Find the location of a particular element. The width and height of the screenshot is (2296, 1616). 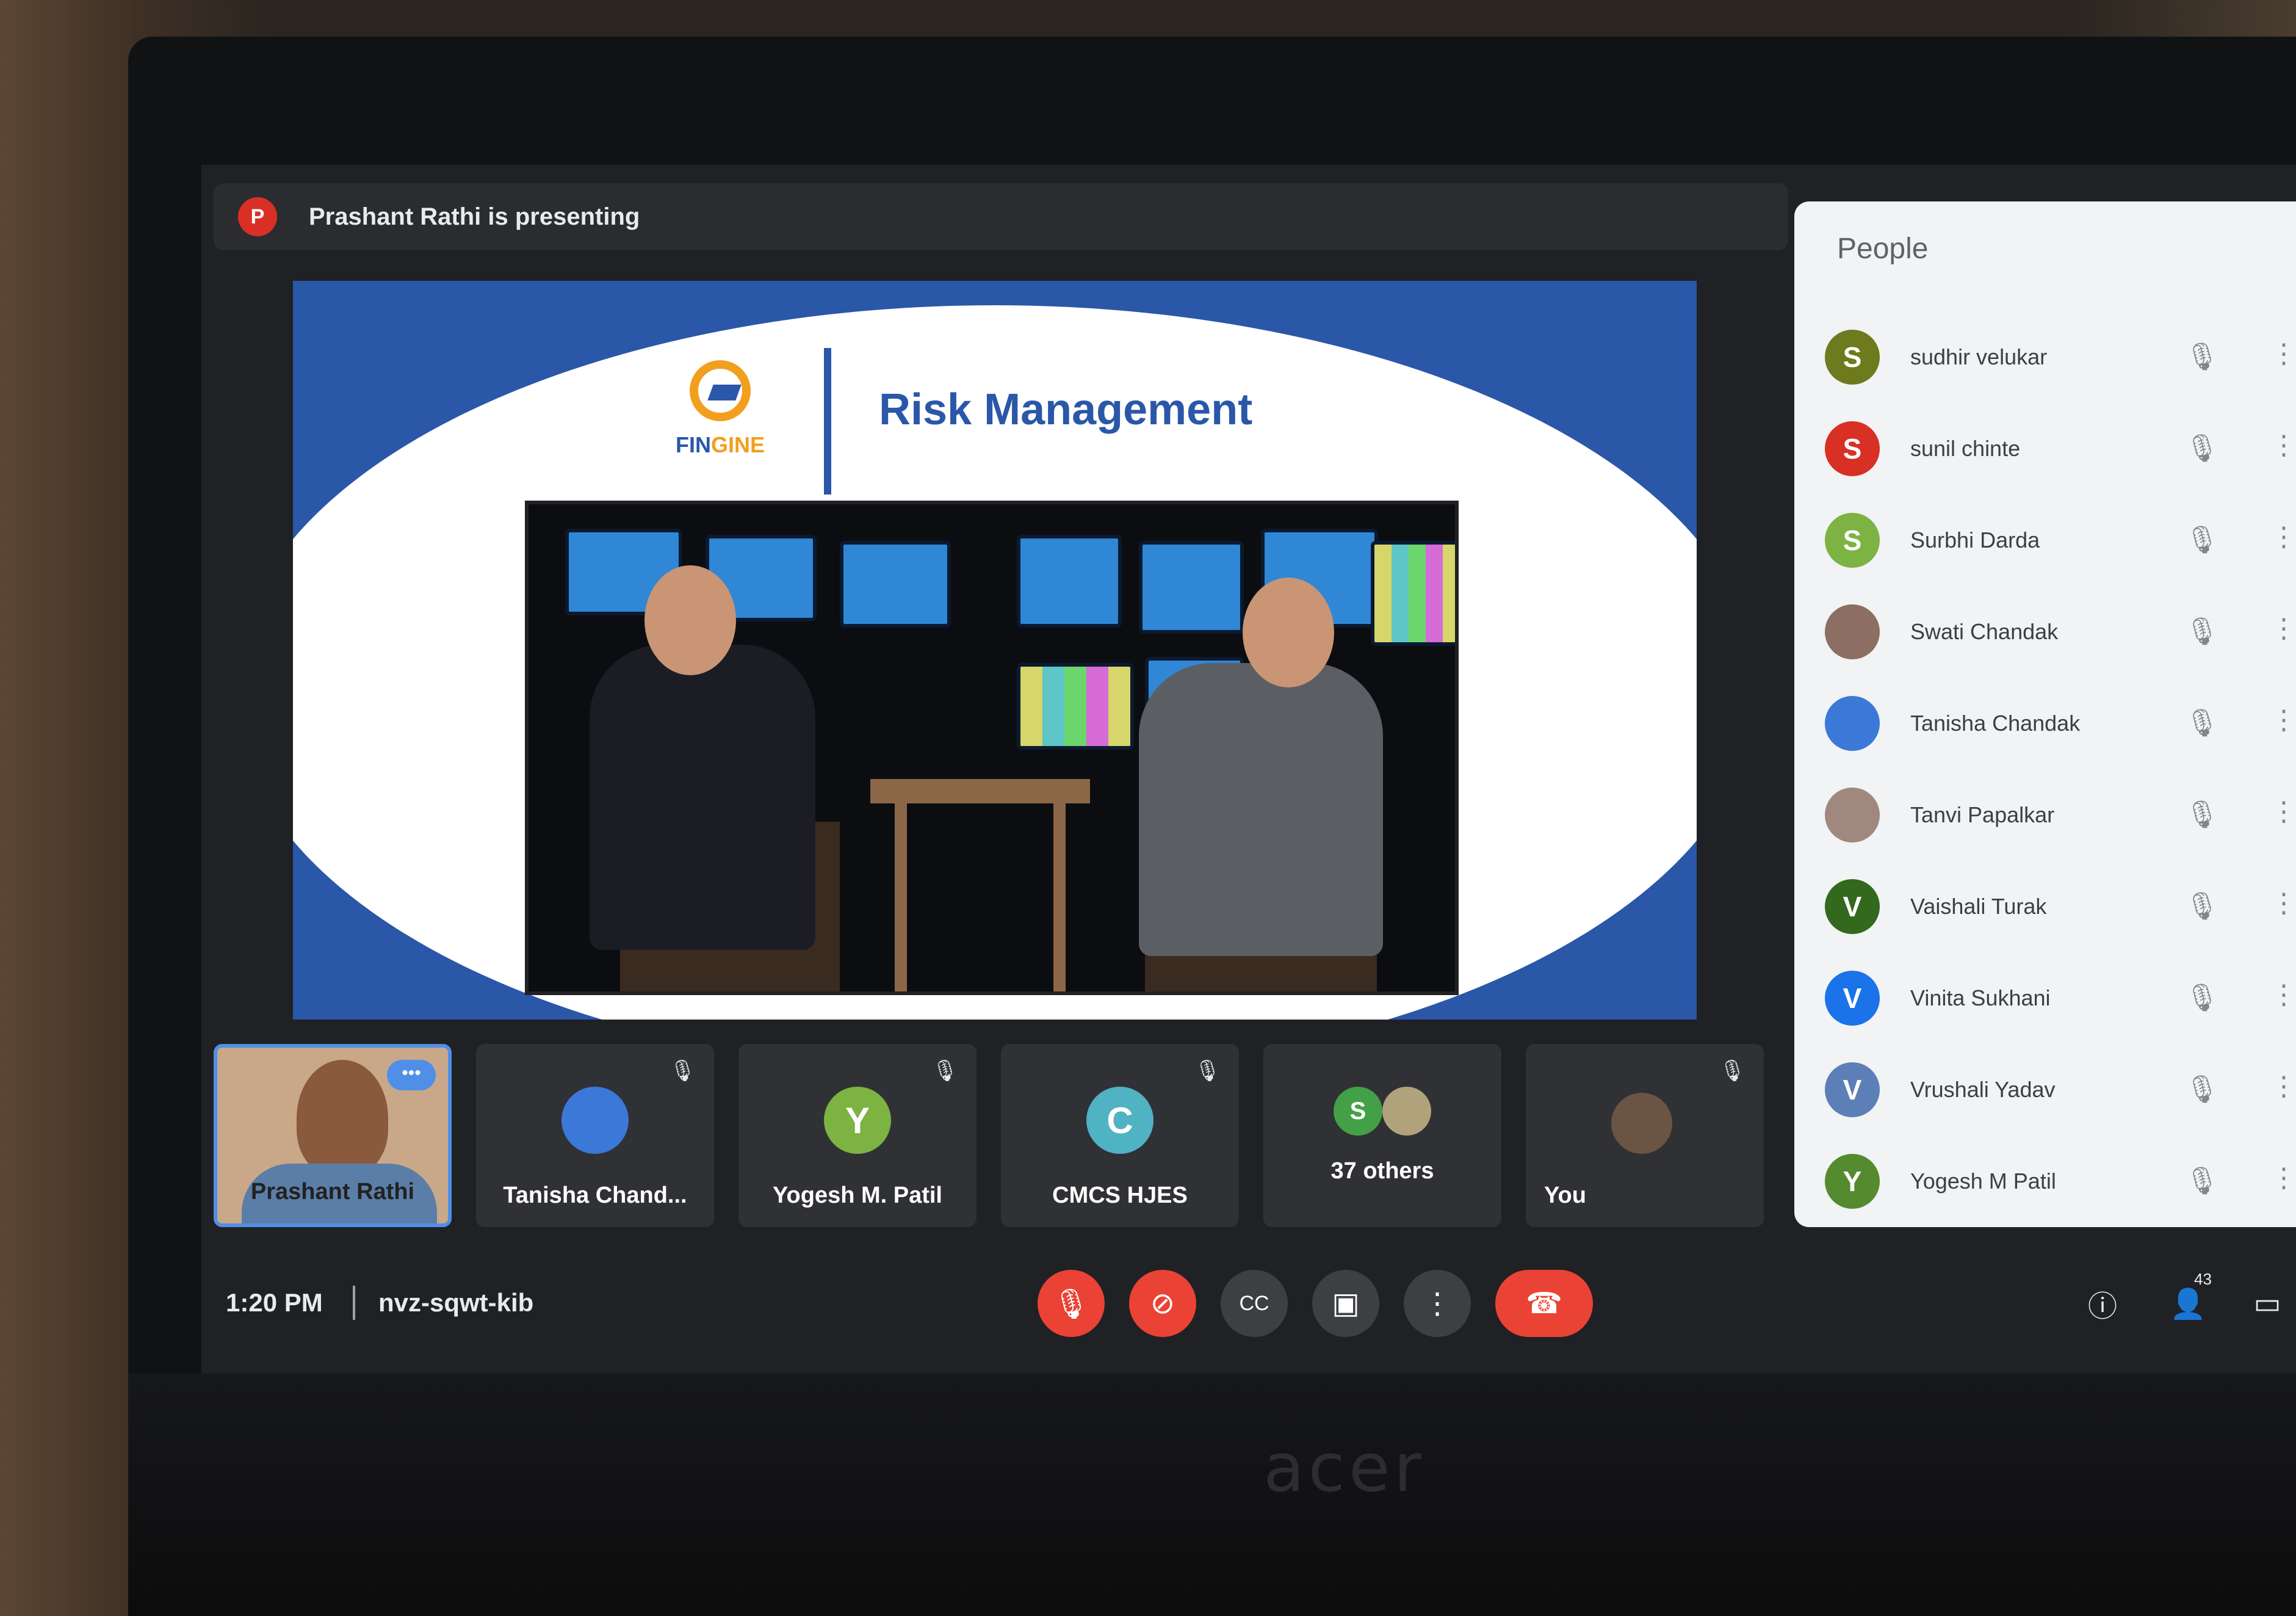

captions-button: CC is located at coordinates (1254, 1303).